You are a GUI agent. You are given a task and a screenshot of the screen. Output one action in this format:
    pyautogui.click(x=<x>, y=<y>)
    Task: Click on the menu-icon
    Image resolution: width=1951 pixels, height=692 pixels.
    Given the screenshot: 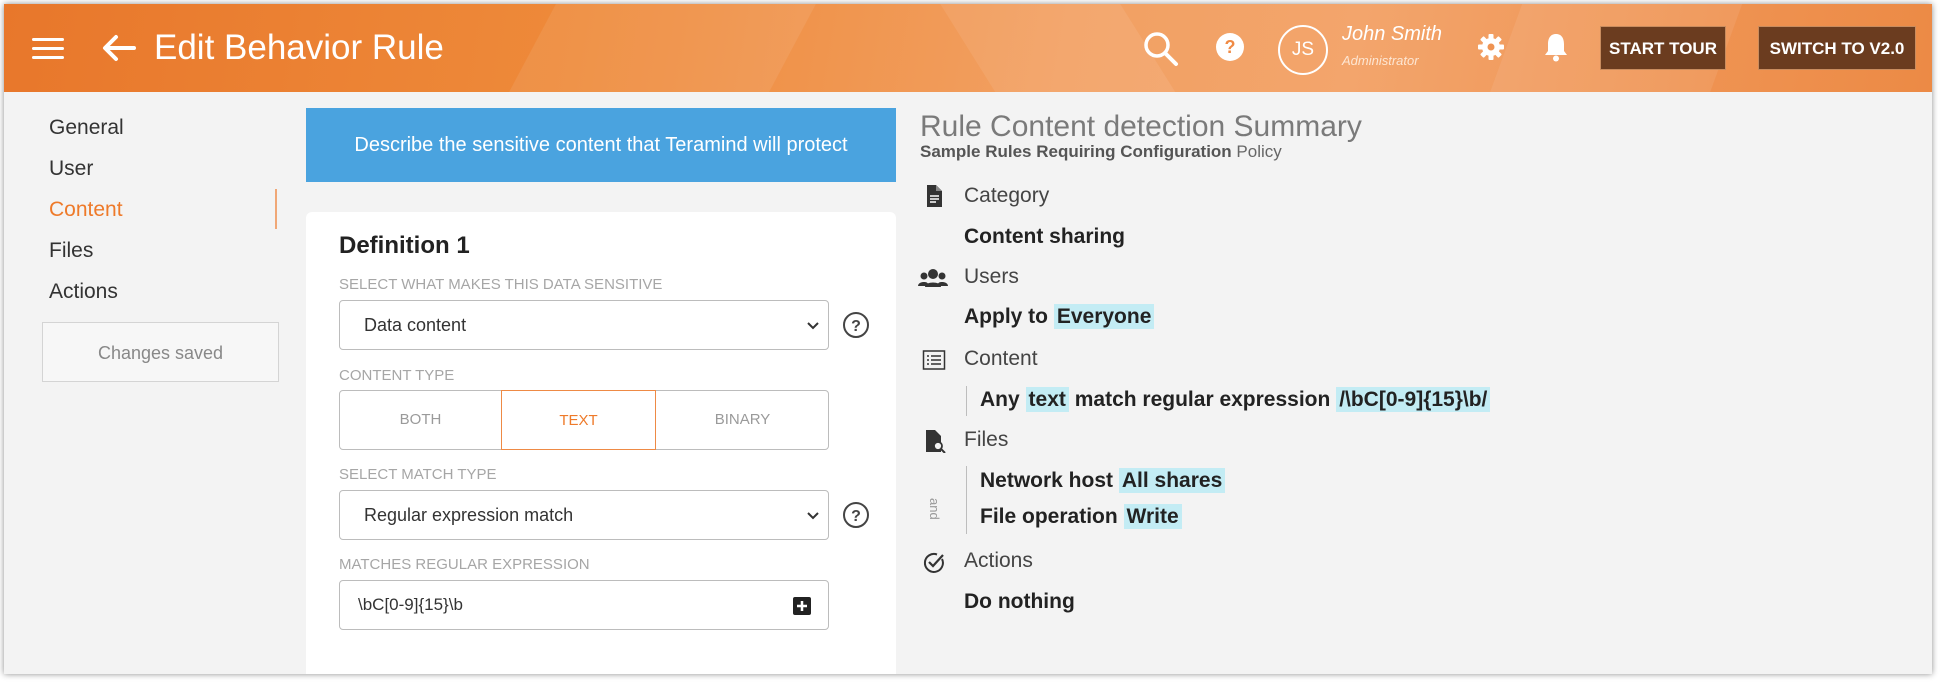 What is the action you would take?
    pyautogui.click(x=48, y=49)
    